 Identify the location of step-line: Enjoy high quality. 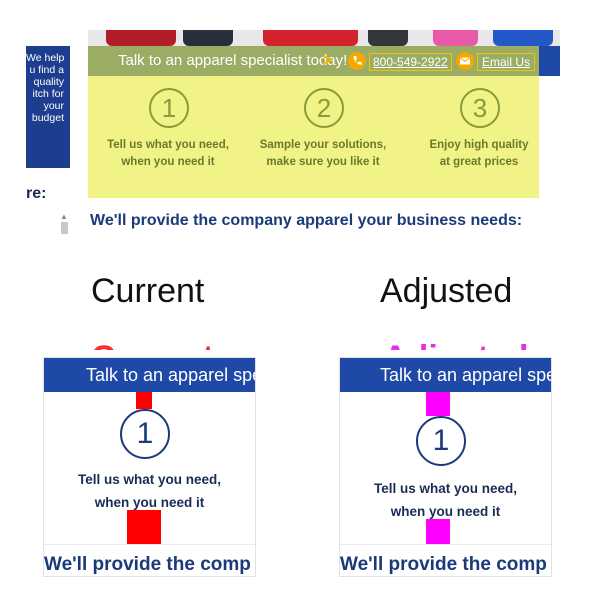
(479, 145).